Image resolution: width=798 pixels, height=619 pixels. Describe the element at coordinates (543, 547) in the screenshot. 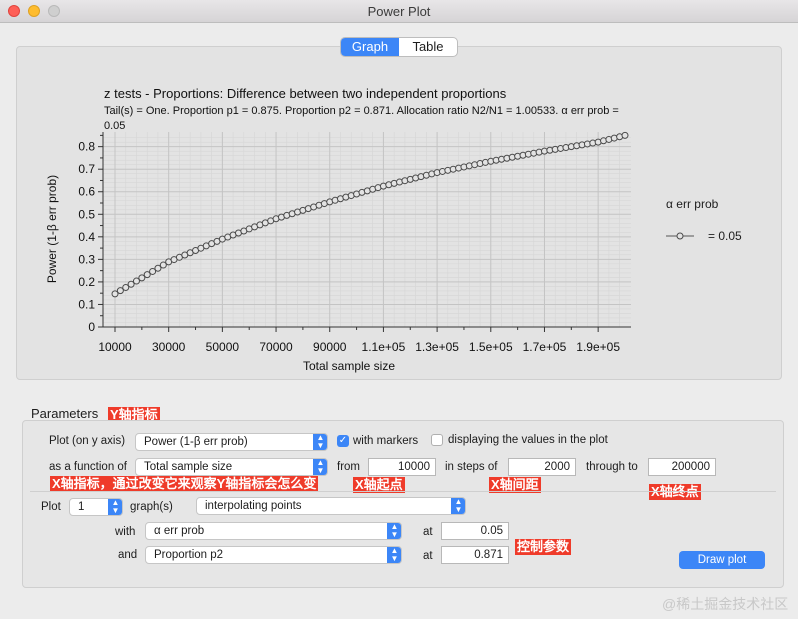

I see `annotation-control: 控制参数` at that location.